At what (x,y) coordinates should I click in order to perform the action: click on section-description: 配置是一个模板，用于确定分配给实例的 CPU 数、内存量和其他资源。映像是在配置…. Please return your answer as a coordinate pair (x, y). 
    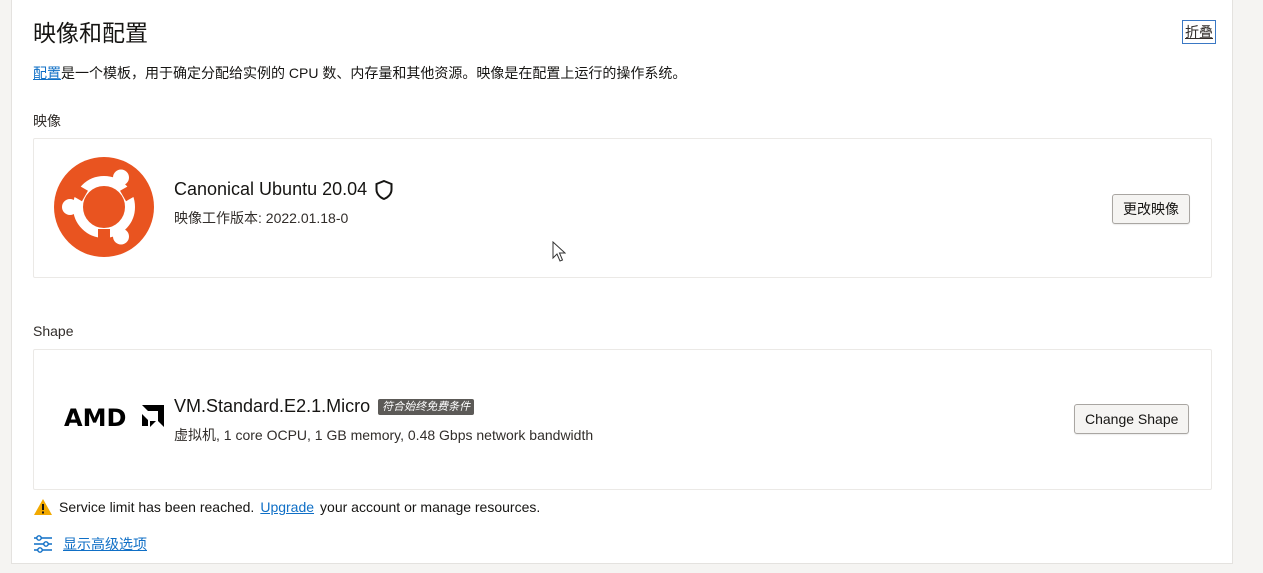
    Looking at the image, I should click on (359, 73).